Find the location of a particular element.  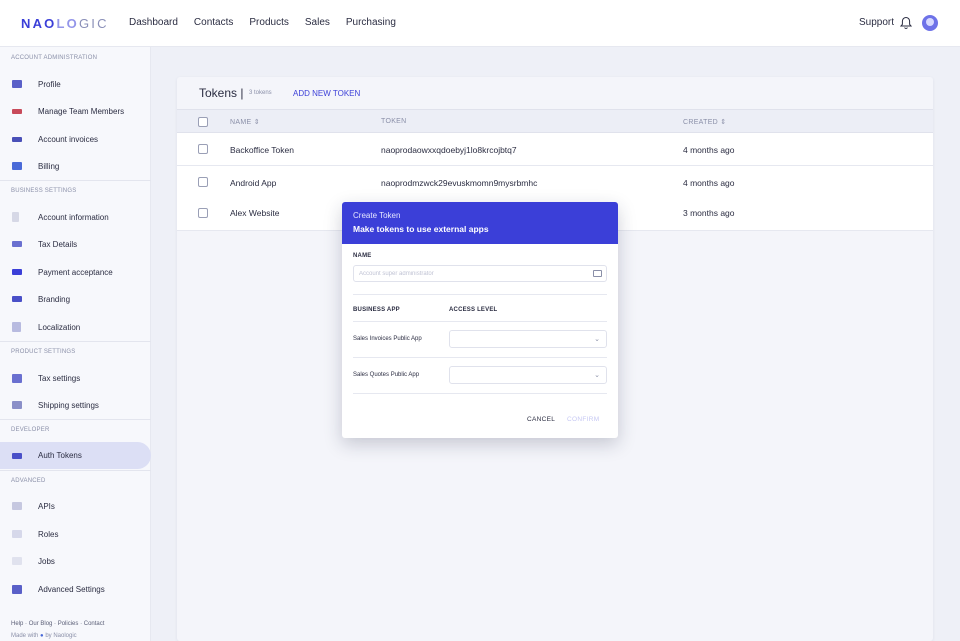

confirm-button: CONFIRM is located at coordinates (583, 419).